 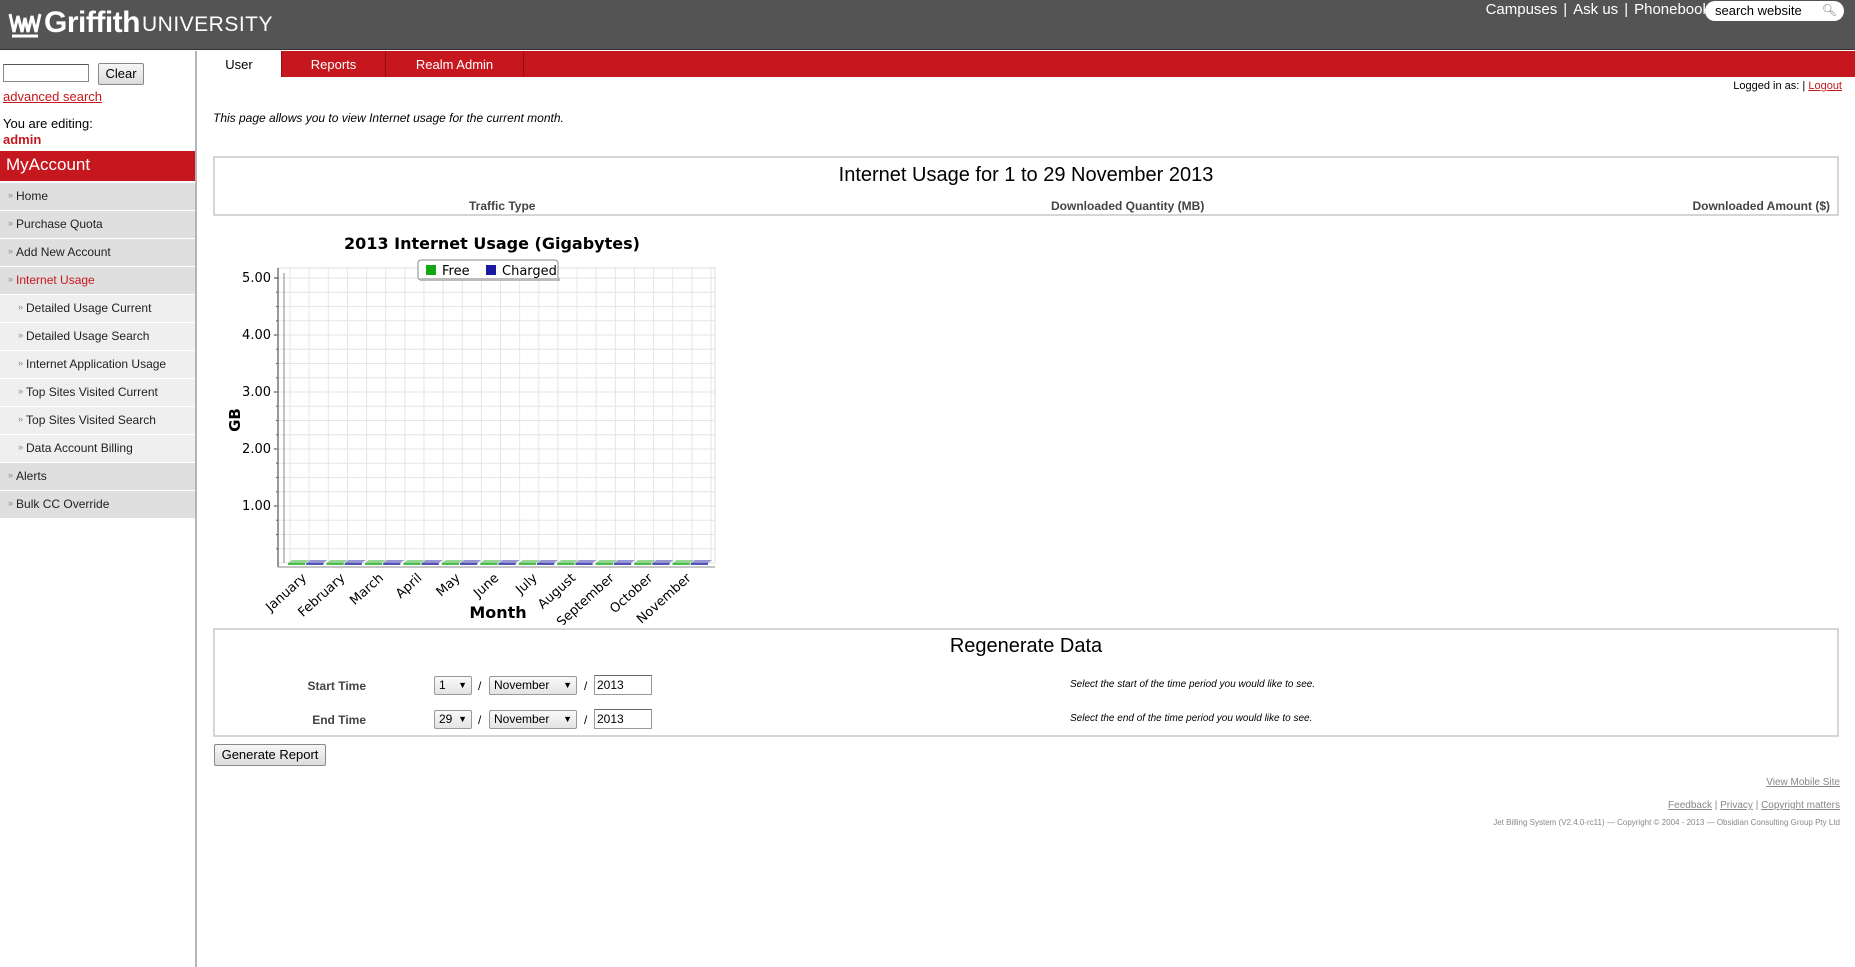 What do you see at coordinates (48, 123) in the screenshot?
I see `editing-label: You are editing:` at bounding box center [48, 123].